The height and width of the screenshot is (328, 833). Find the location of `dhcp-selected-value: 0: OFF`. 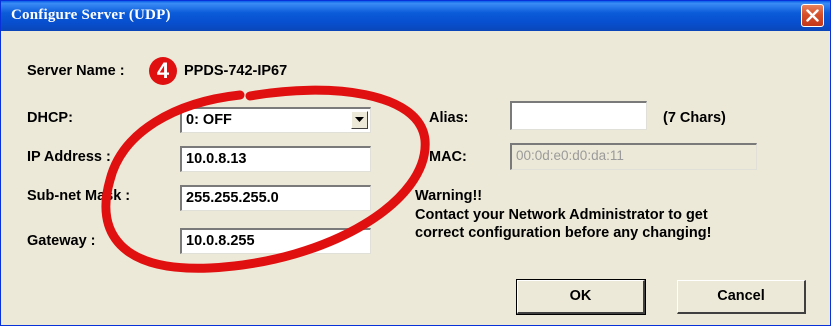

dhcp-selected-value: 0: OFF is located at coordinates (209, 120).